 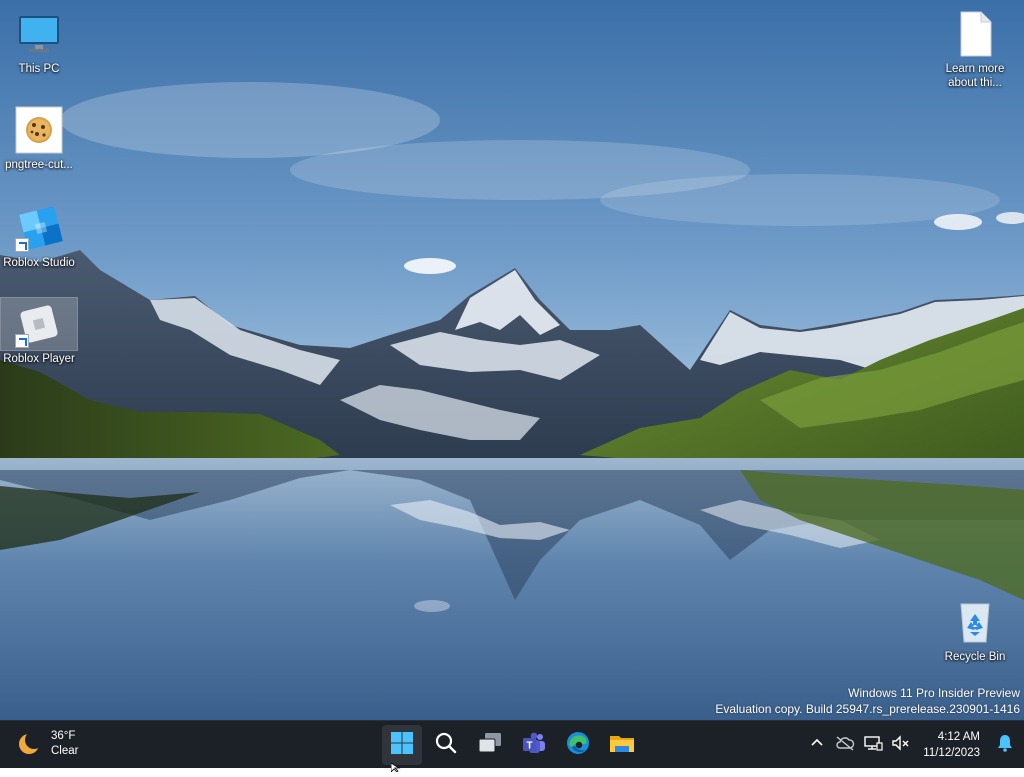 I want to click on taskbar: 36°F Clear T 4:12 AM 11/12/2023, so click(x=512, y=744).